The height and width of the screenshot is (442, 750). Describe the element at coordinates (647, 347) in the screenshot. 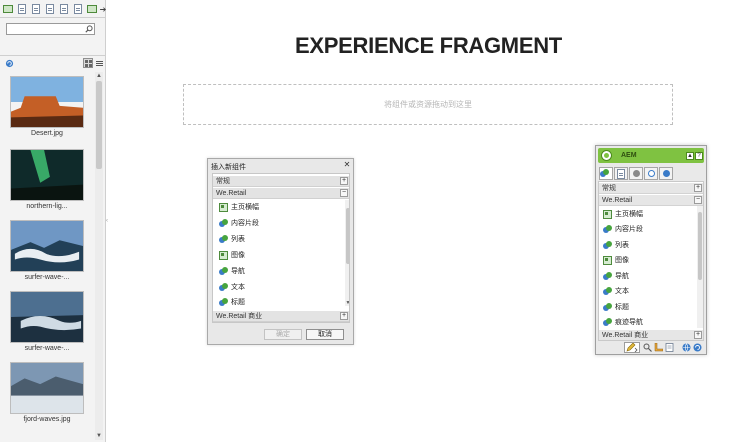

I see `preview-mode-button` at that location.